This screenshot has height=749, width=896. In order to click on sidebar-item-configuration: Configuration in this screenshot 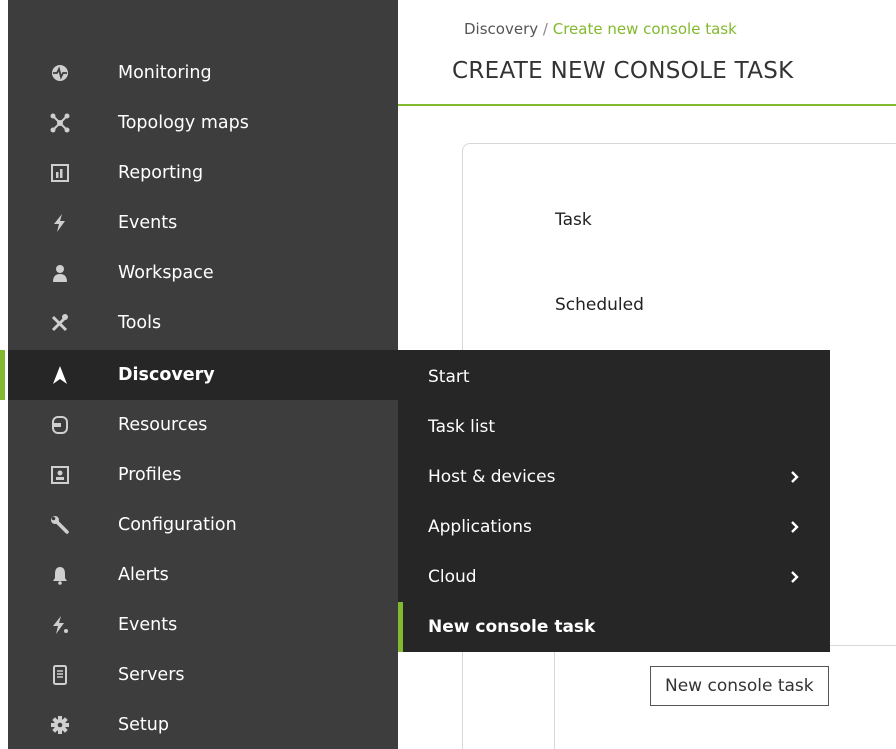, I will do `click(203, 525)`.